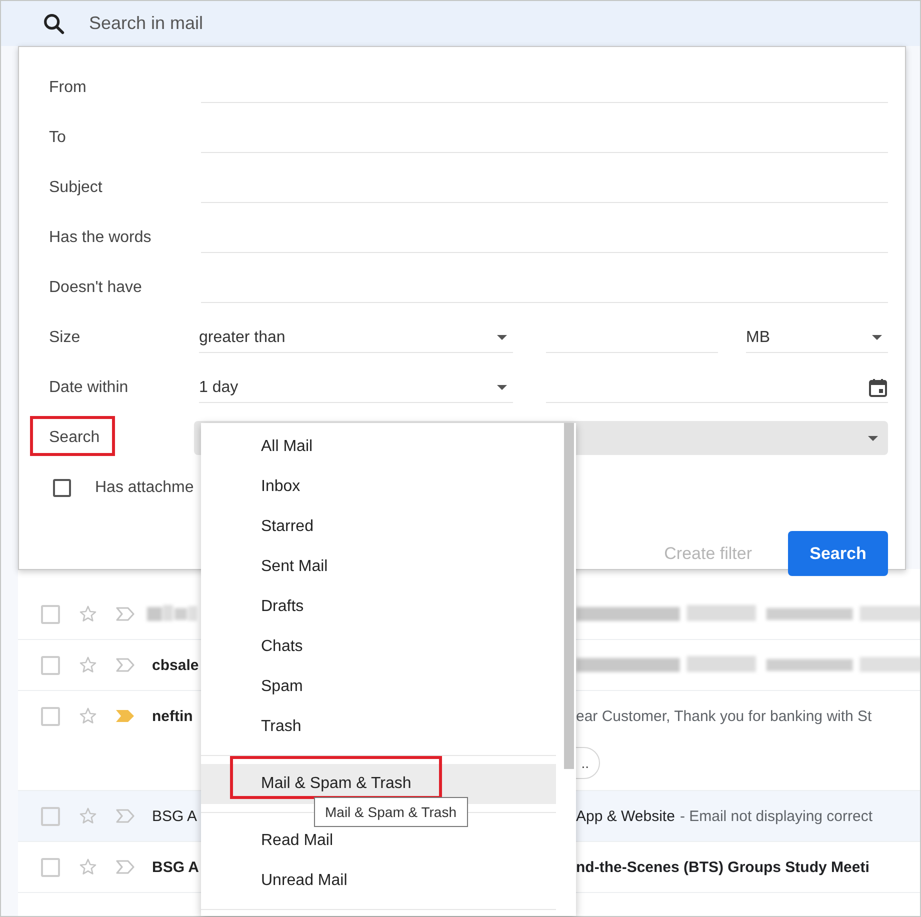  I want to click on email-snippet: ear Customer, Thank you for banking with St, so click(724, 716).